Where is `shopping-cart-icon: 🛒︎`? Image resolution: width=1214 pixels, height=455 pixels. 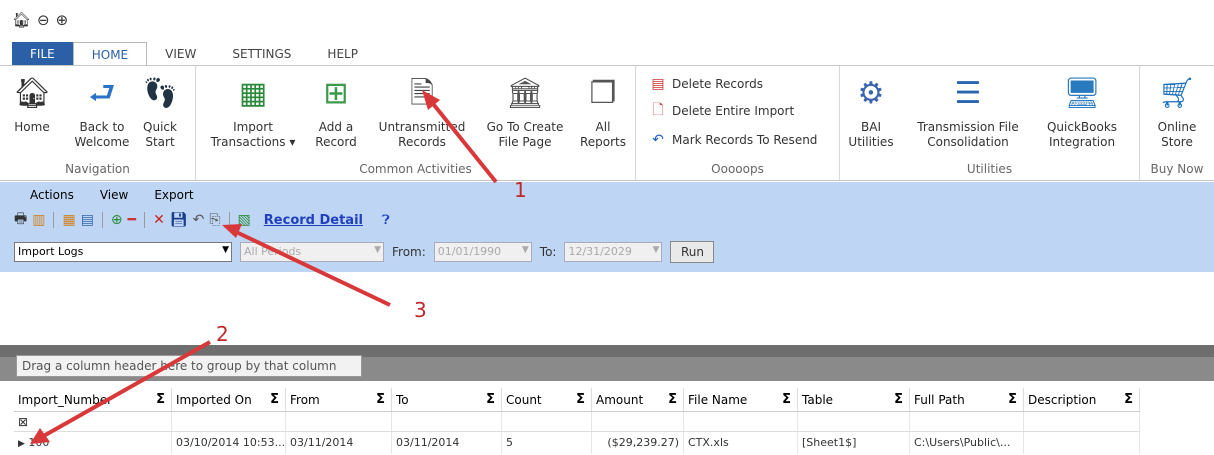 shopping-cart-icon: 🛒︎ is located at coordinates (1177, 93).